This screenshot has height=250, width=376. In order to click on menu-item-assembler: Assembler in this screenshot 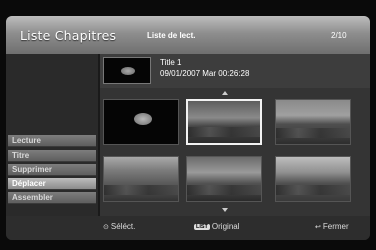, I will do `click(52, 198)`.